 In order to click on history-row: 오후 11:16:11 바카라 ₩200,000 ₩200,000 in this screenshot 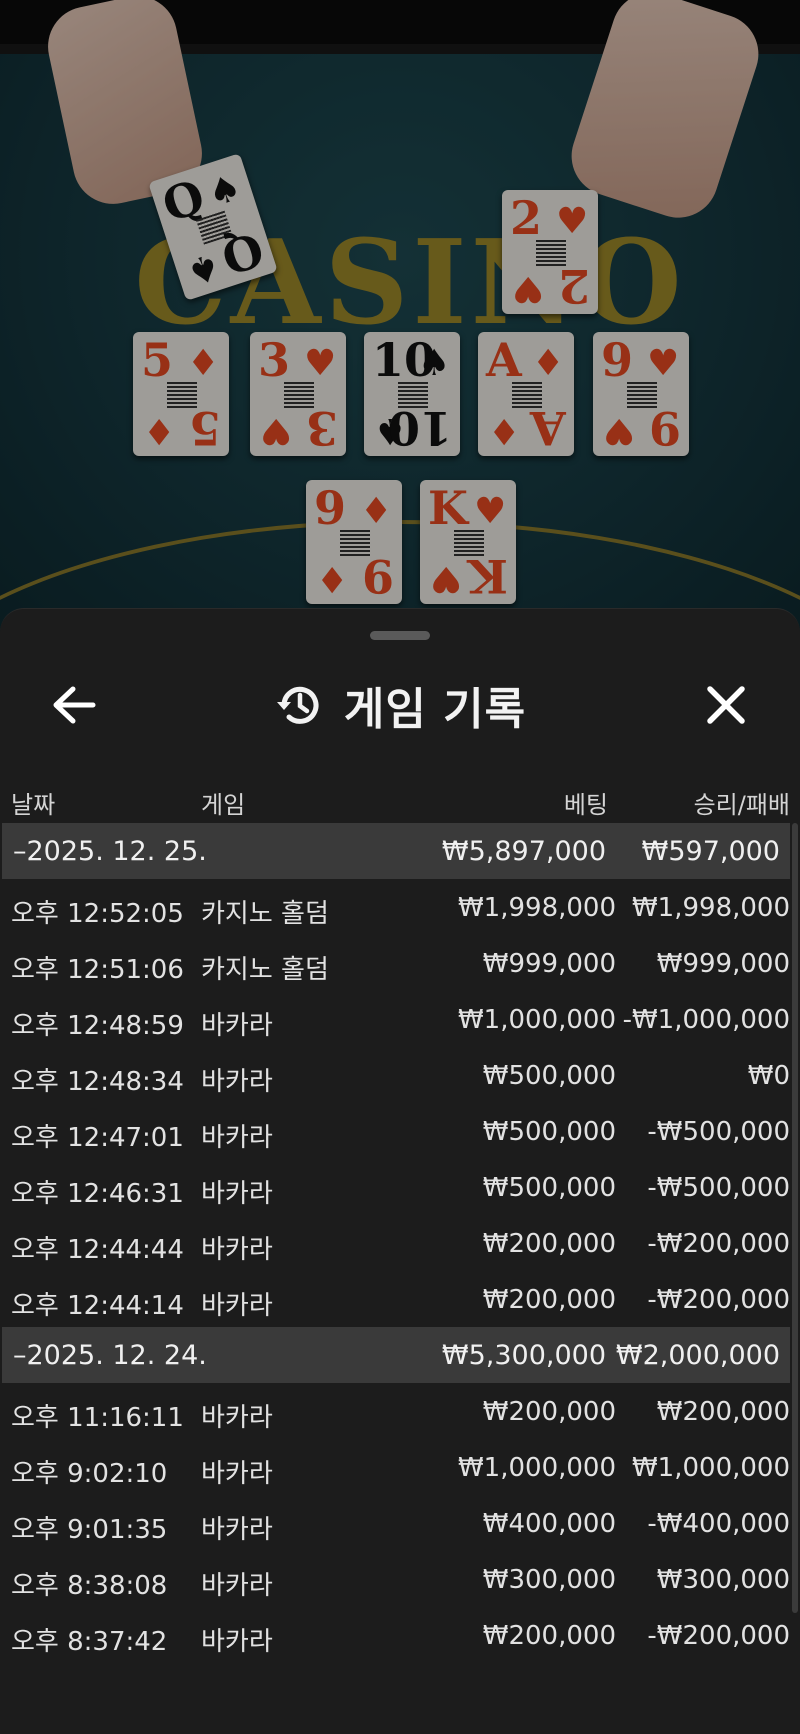, I will do `click(400, 1411)`.